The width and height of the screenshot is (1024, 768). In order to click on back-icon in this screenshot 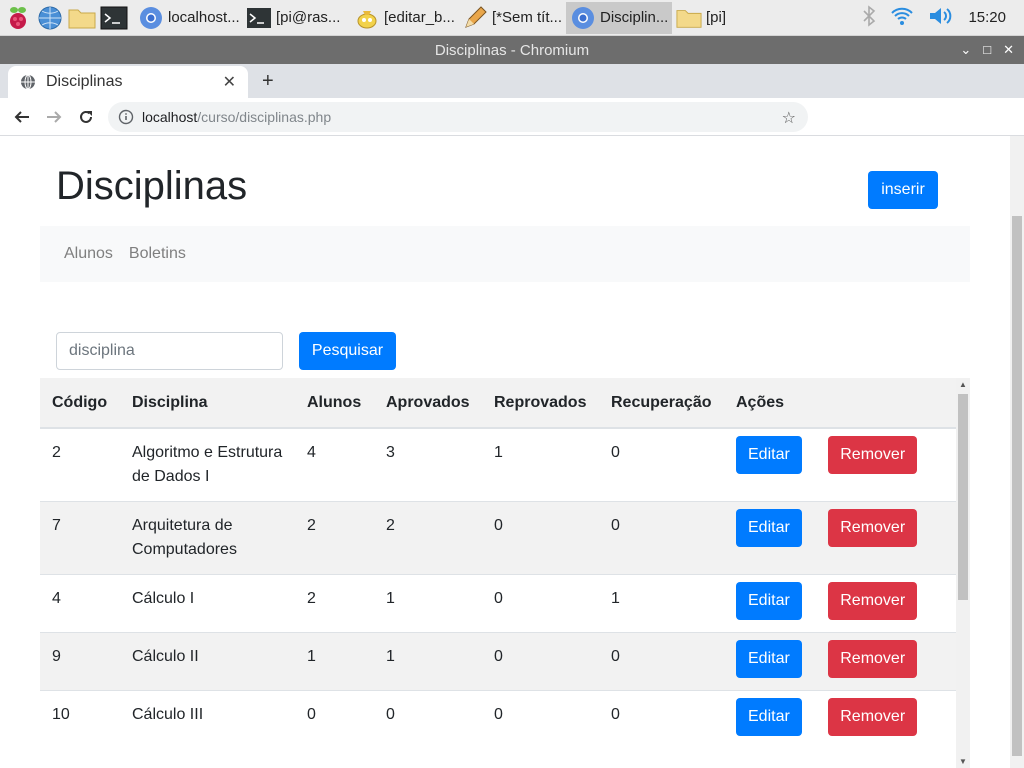, I will do `click(22, 117)`.